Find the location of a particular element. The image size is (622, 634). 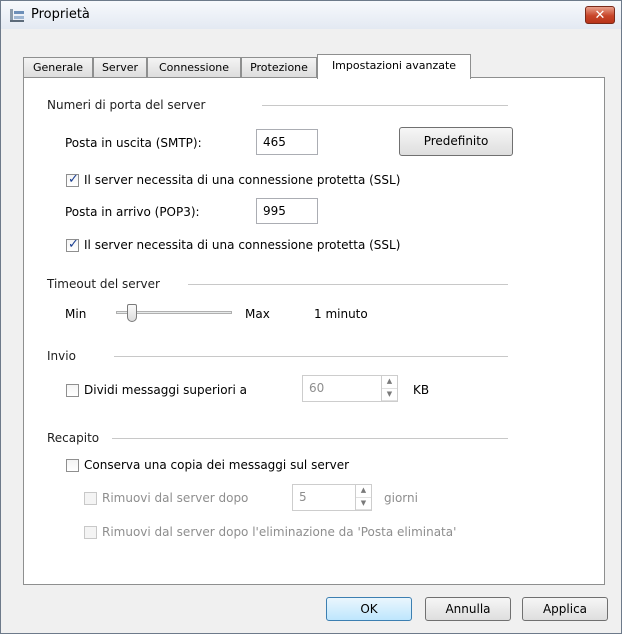

close-icon: ✕ is located at coordinates (600, 15).